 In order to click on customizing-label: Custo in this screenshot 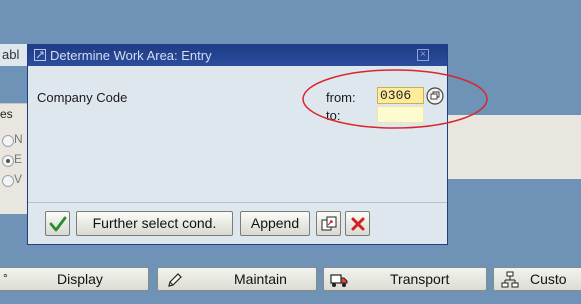, I will do `click(548, 279)`.